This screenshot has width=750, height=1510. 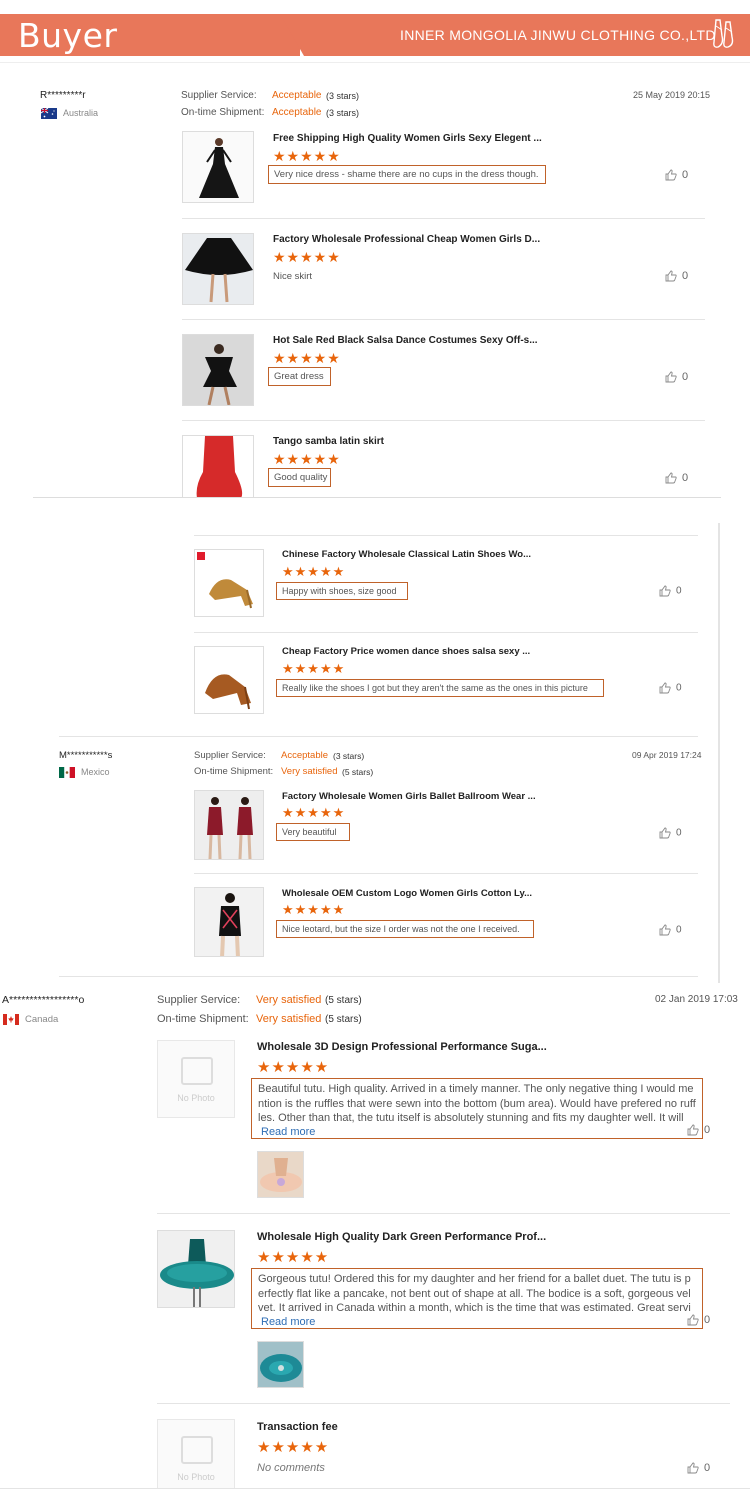 What do you see at coordinates (67, 773) in the screenshot?
I see `mexico-flag-icon` at bounding box center [67, 773].